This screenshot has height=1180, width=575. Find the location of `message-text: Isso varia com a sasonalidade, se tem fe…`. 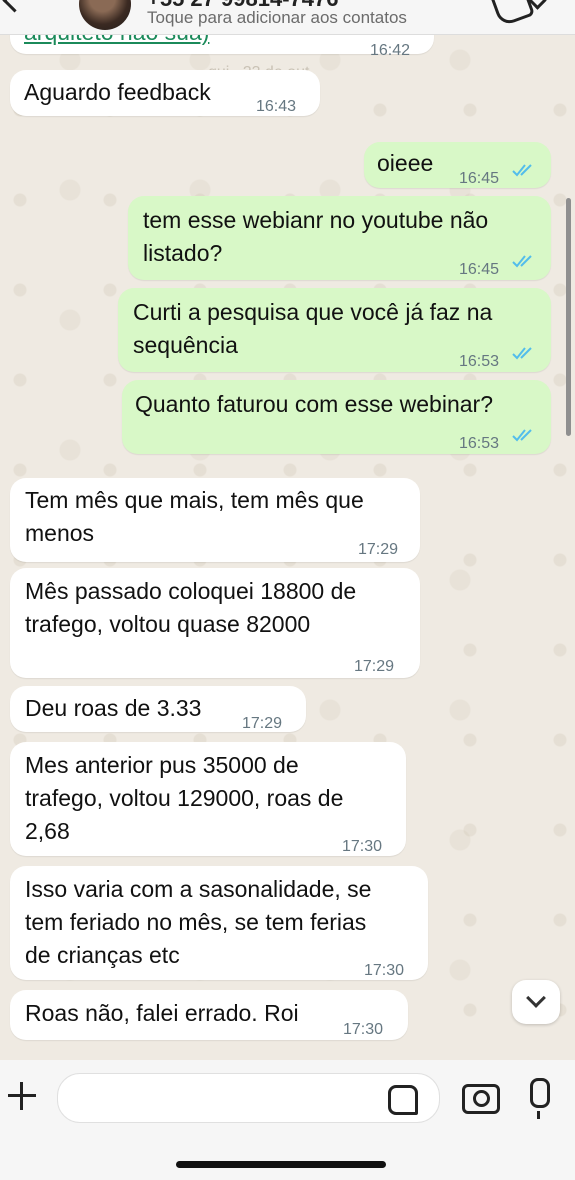

message-text: Isso varia com a sasonalidade, se tem fe… is located at coordinates (198, 922).